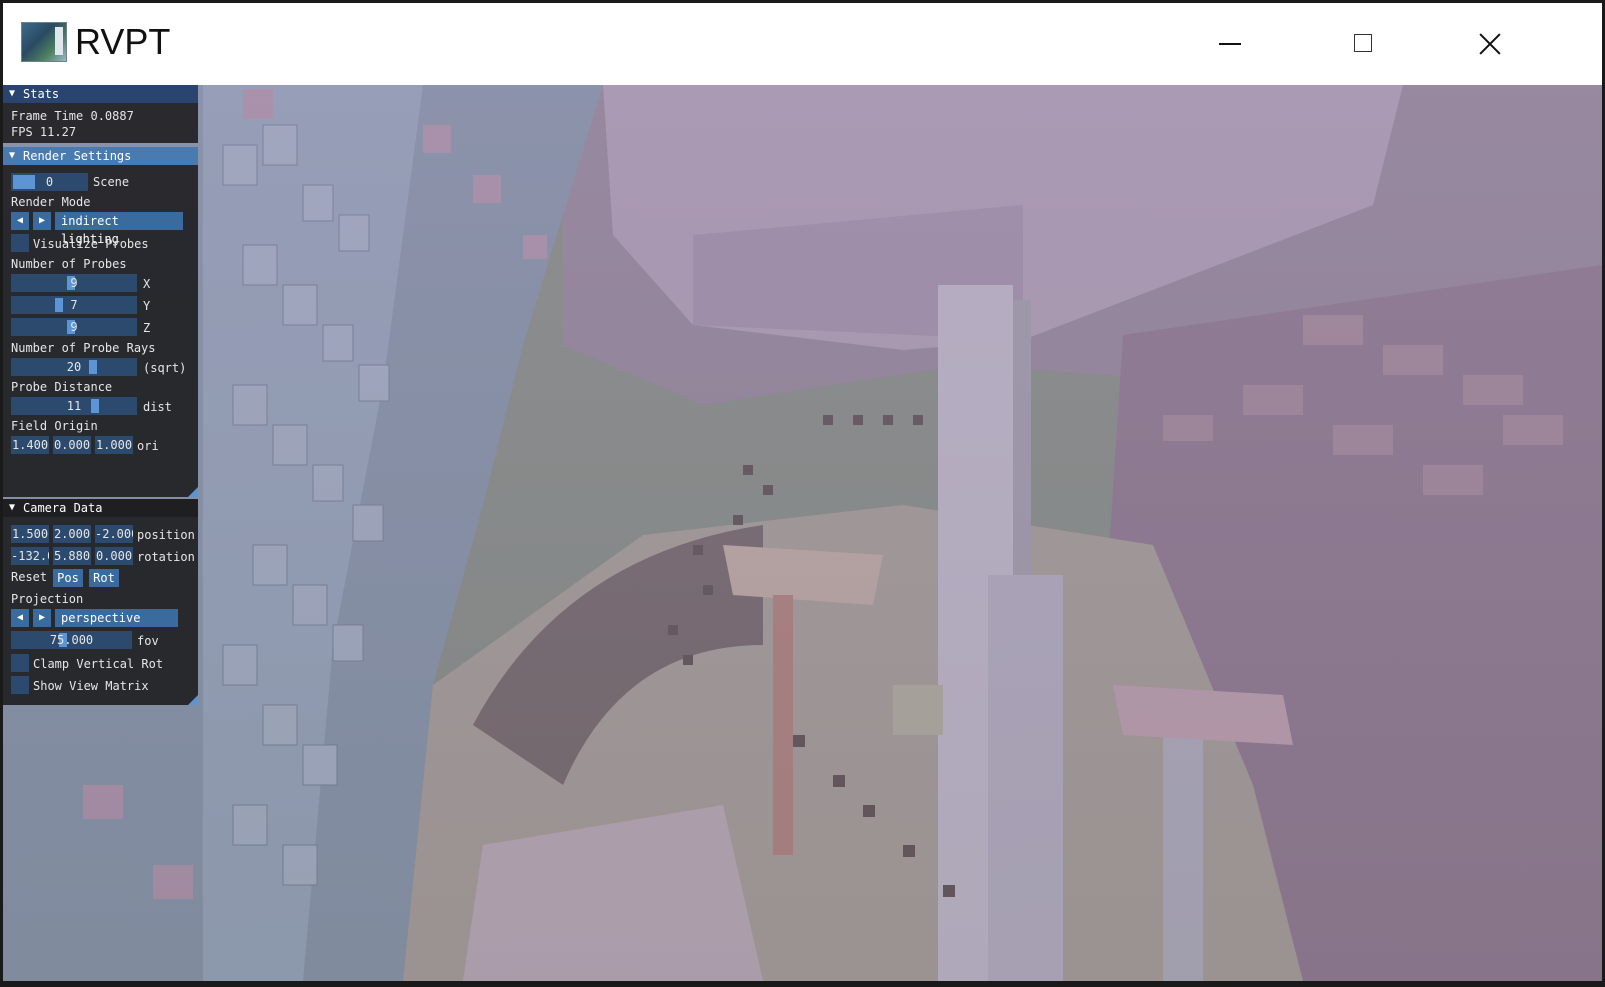 Image resolution: width=1605 pixels, height=987 pixels. I want to click on visualize-probes-label: Visualize Probes, so click(91, 244).